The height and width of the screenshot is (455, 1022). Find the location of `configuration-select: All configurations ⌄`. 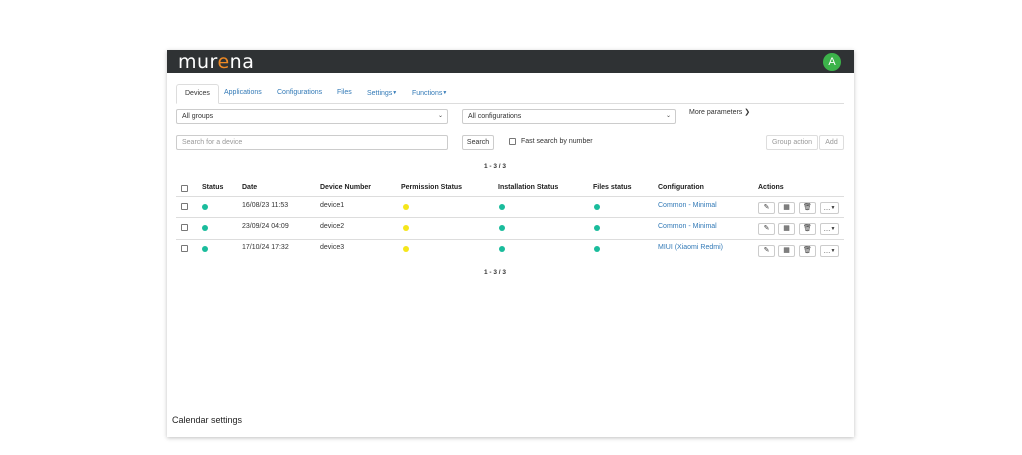

configuration-select: All configurations ⌄ is located at coordinates (569, 116).